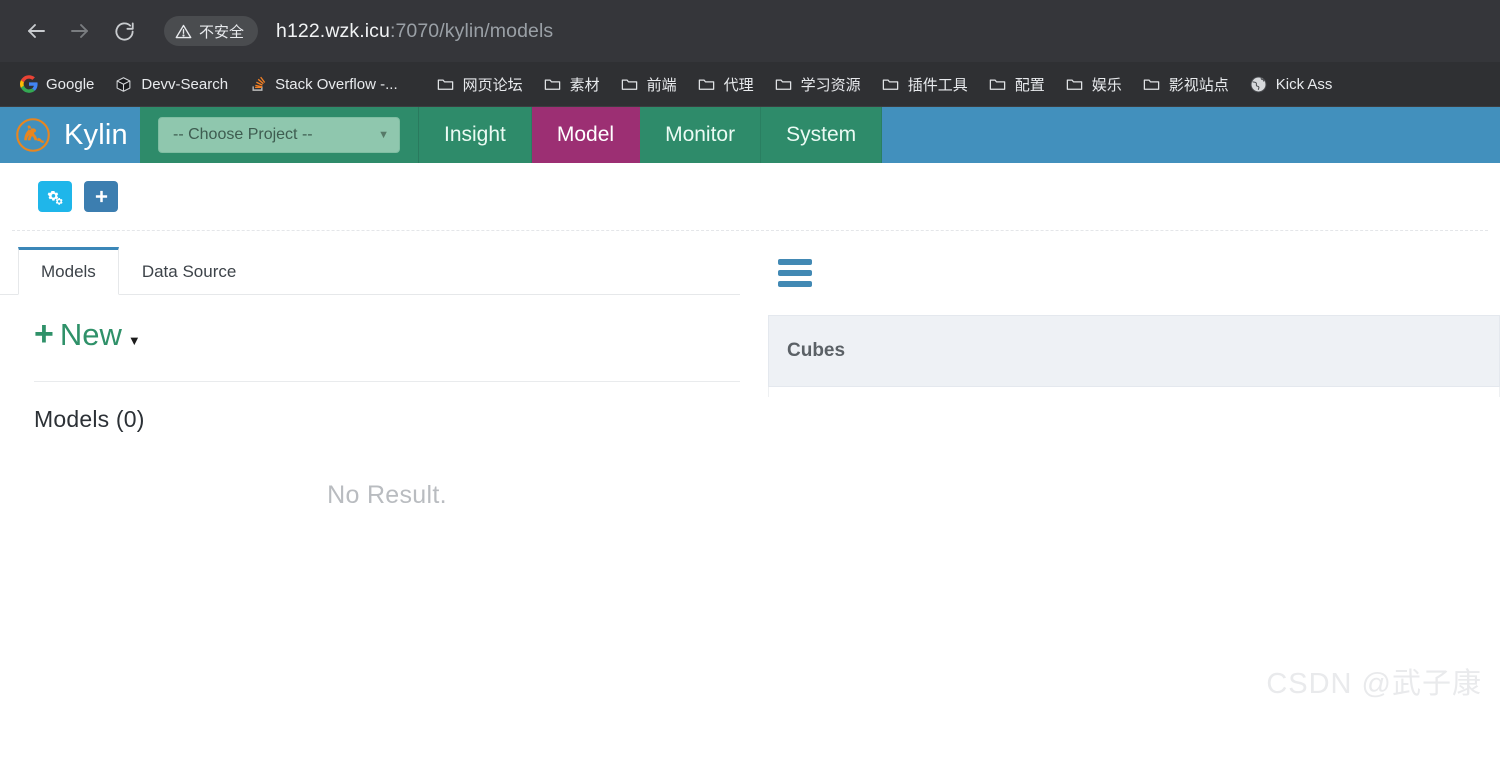  I want to click on warning-triangle-icon, so click(183, 31).